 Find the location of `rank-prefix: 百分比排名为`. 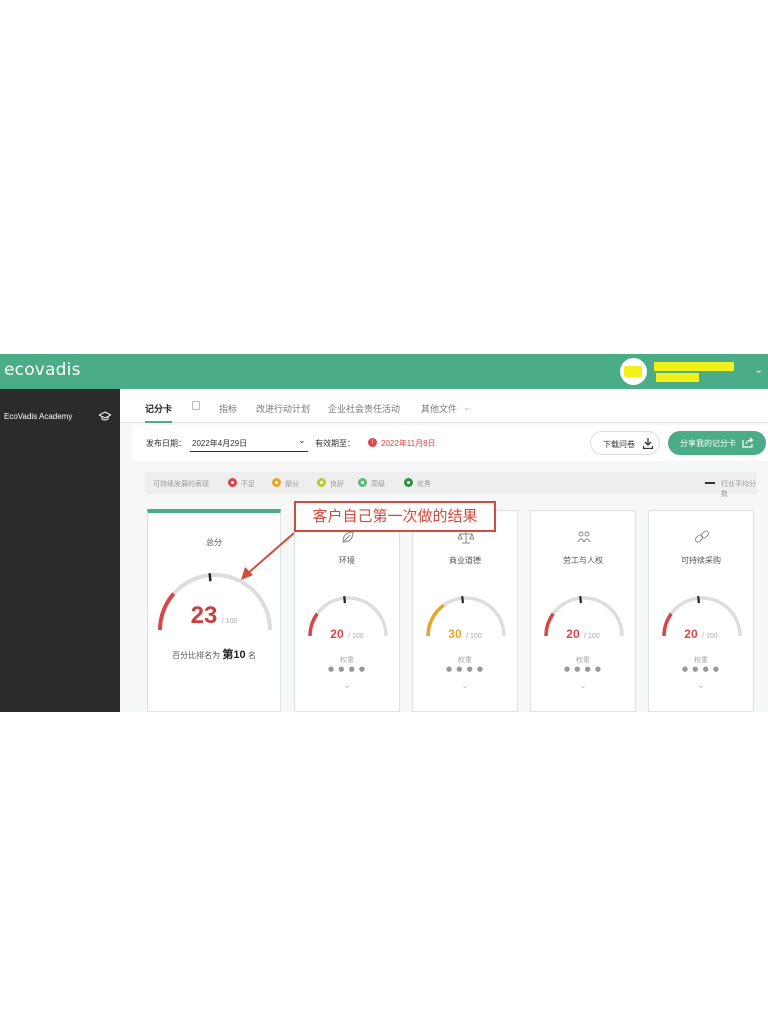

rank-prefix: 百分比排名为 is located at coordinates (196, 655).